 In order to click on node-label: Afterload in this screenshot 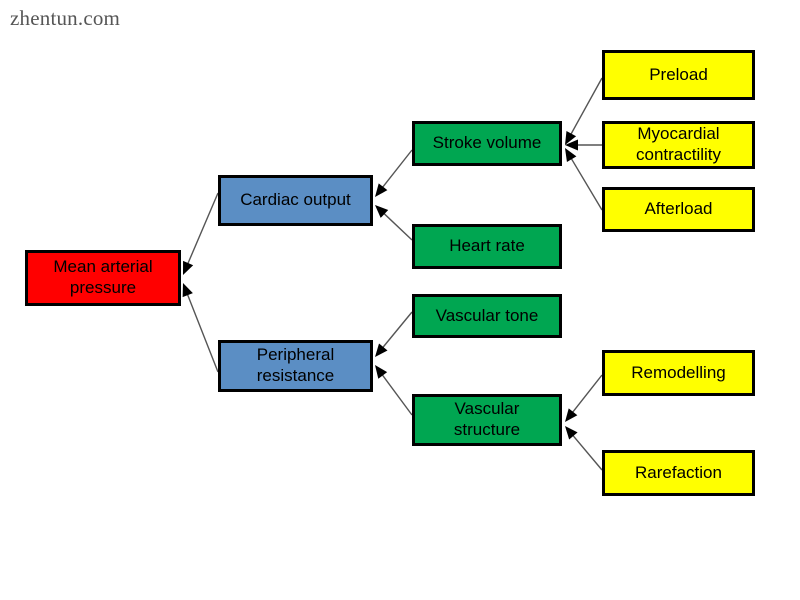, I will do `click(678, 209)`.